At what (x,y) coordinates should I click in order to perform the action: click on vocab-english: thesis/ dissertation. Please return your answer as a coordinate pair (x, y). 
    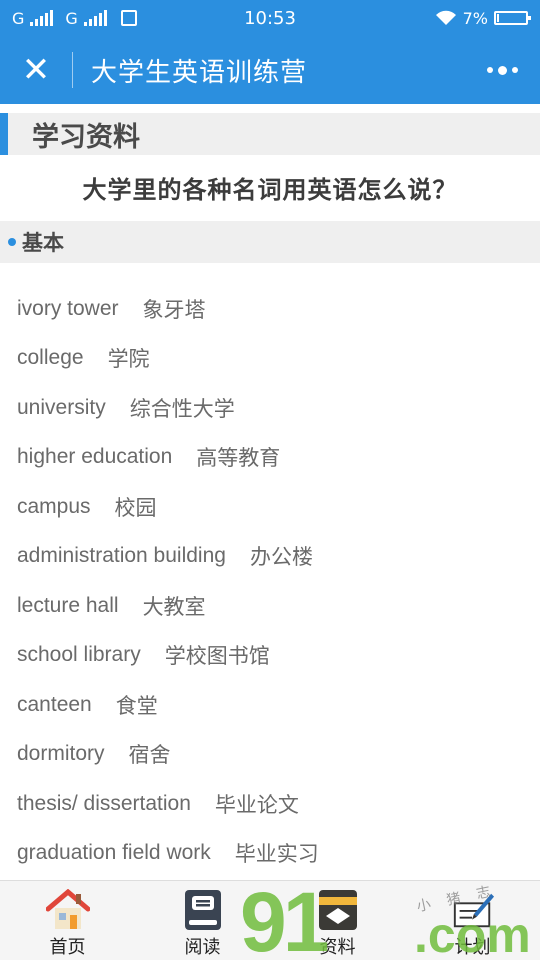
    Looking at the image, I should click on (104, 803).